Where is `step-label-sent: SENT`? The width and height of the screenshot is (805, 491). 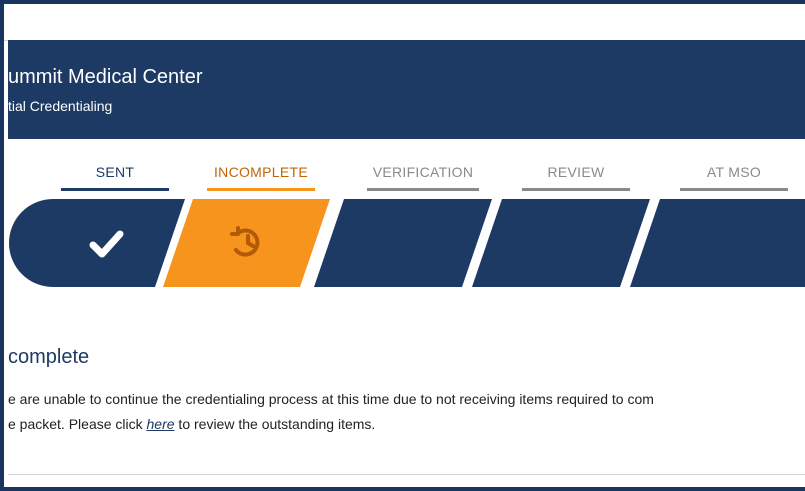 step-label-sent: SENT is located at coordinates (115, 172).